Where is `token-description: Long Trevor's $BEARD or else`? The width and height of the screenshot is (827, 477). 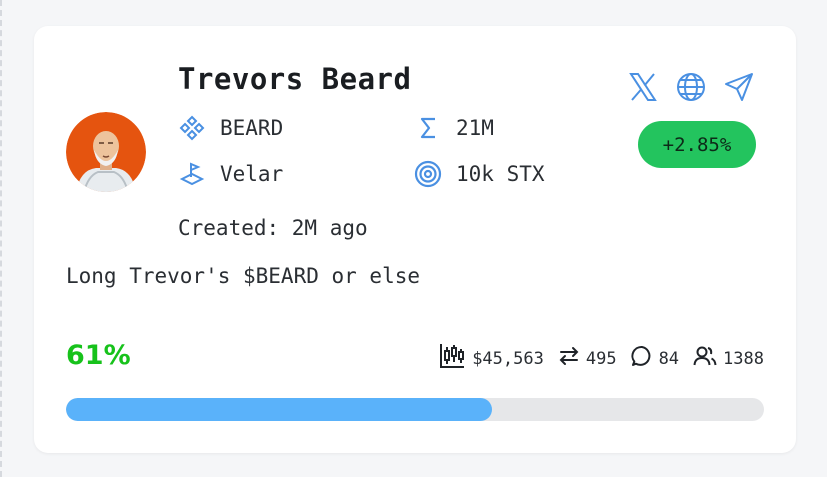 token-description: Long Trevor's $BEARD or else is located at coordinates (243, 276).